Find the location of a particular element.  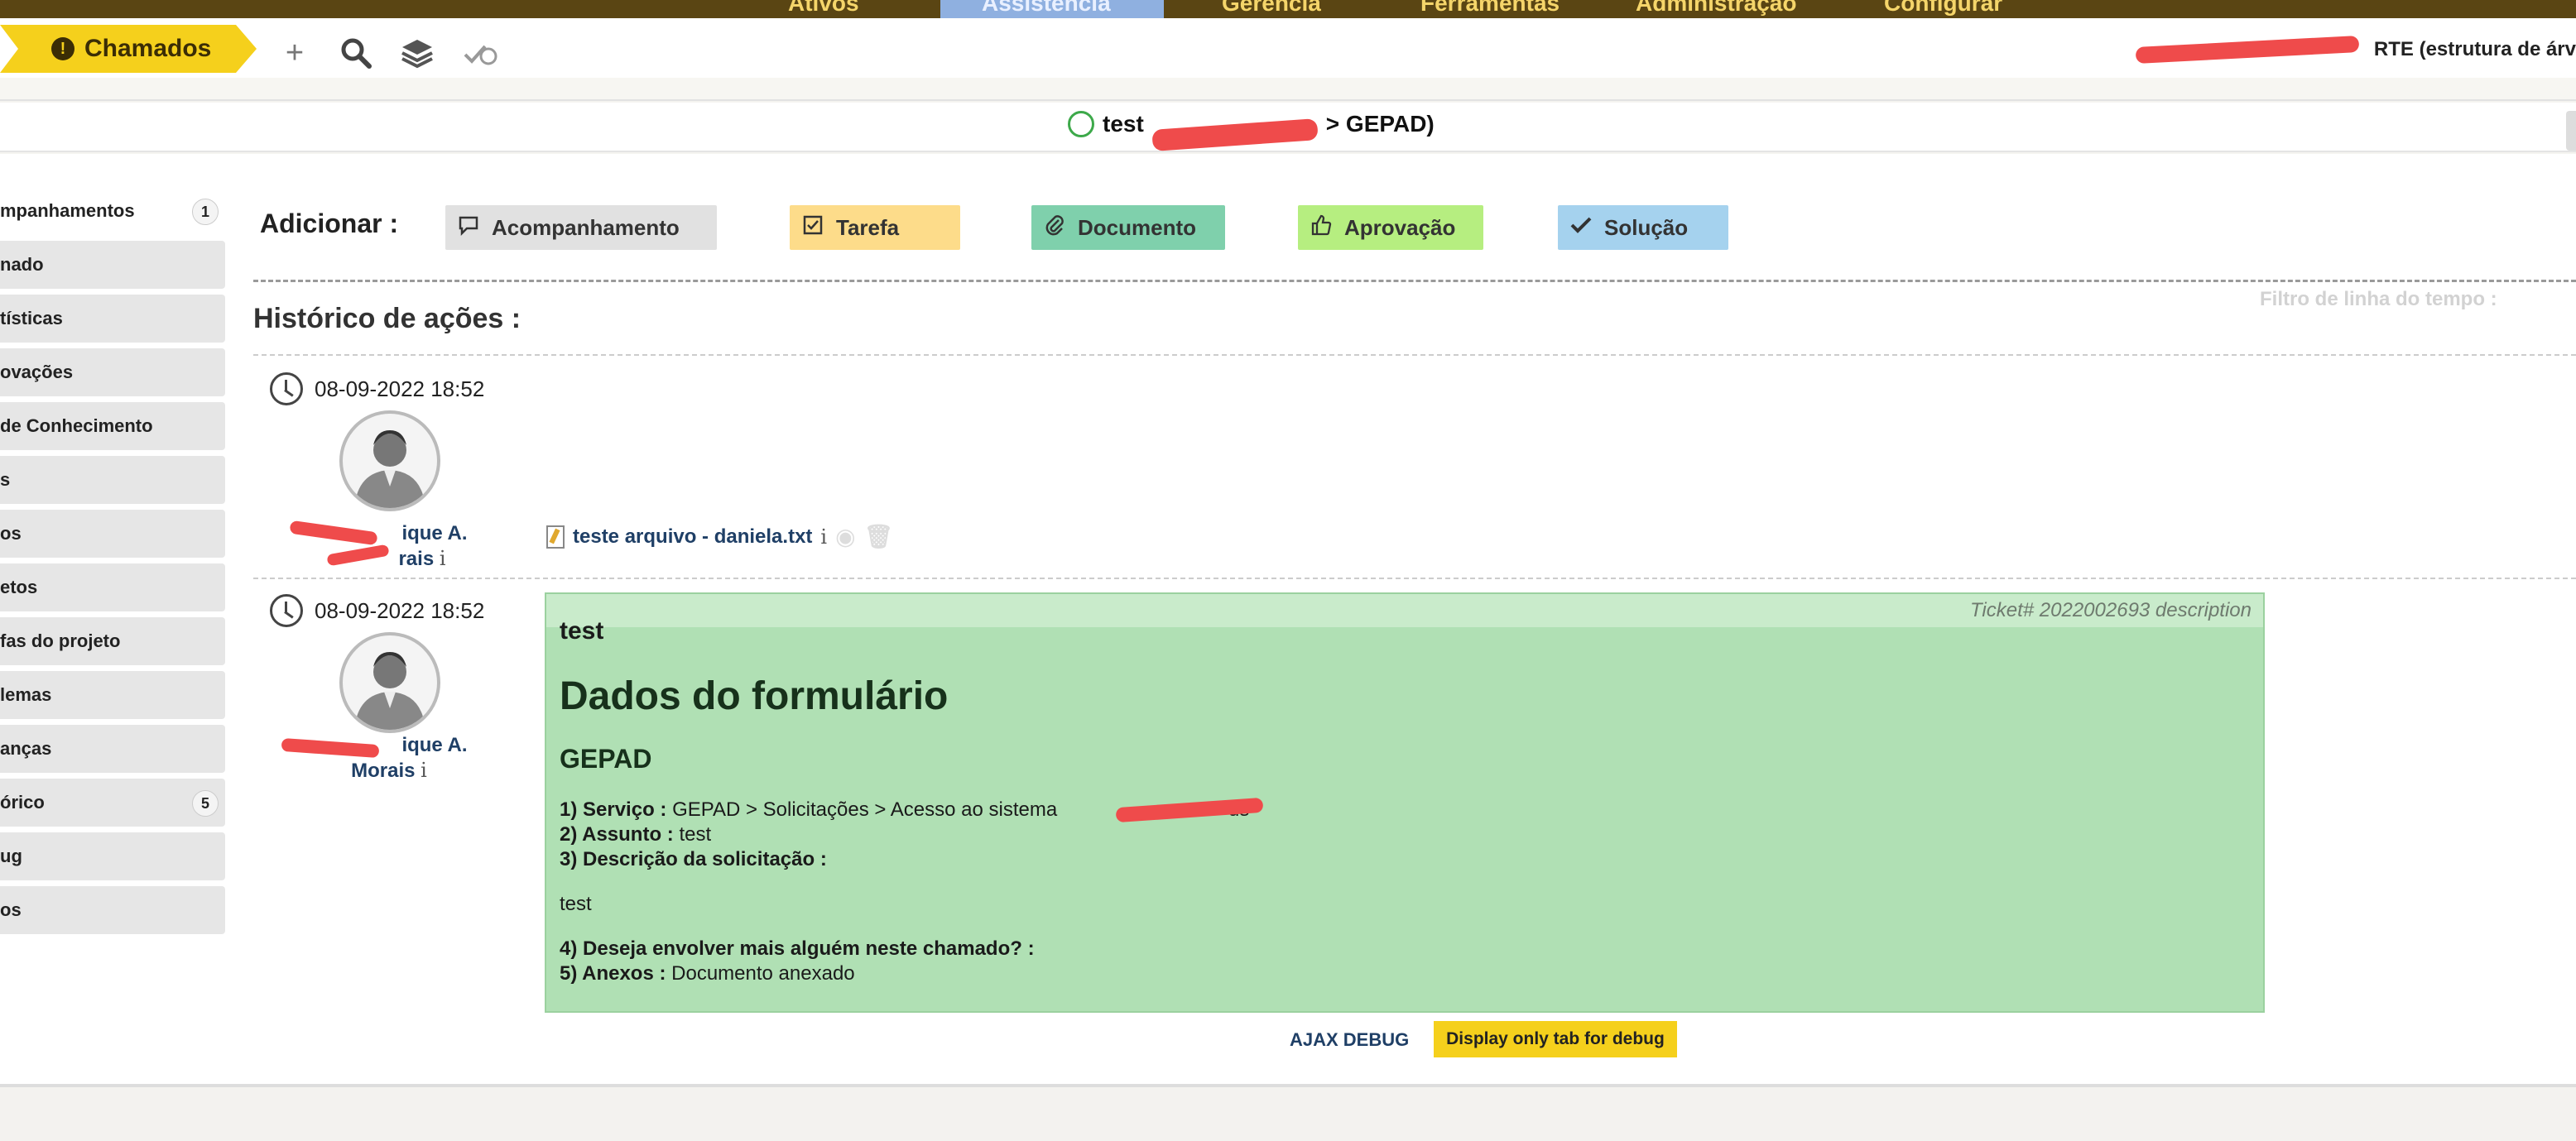

checkmark-icon is located at coordinates (1581, 228).